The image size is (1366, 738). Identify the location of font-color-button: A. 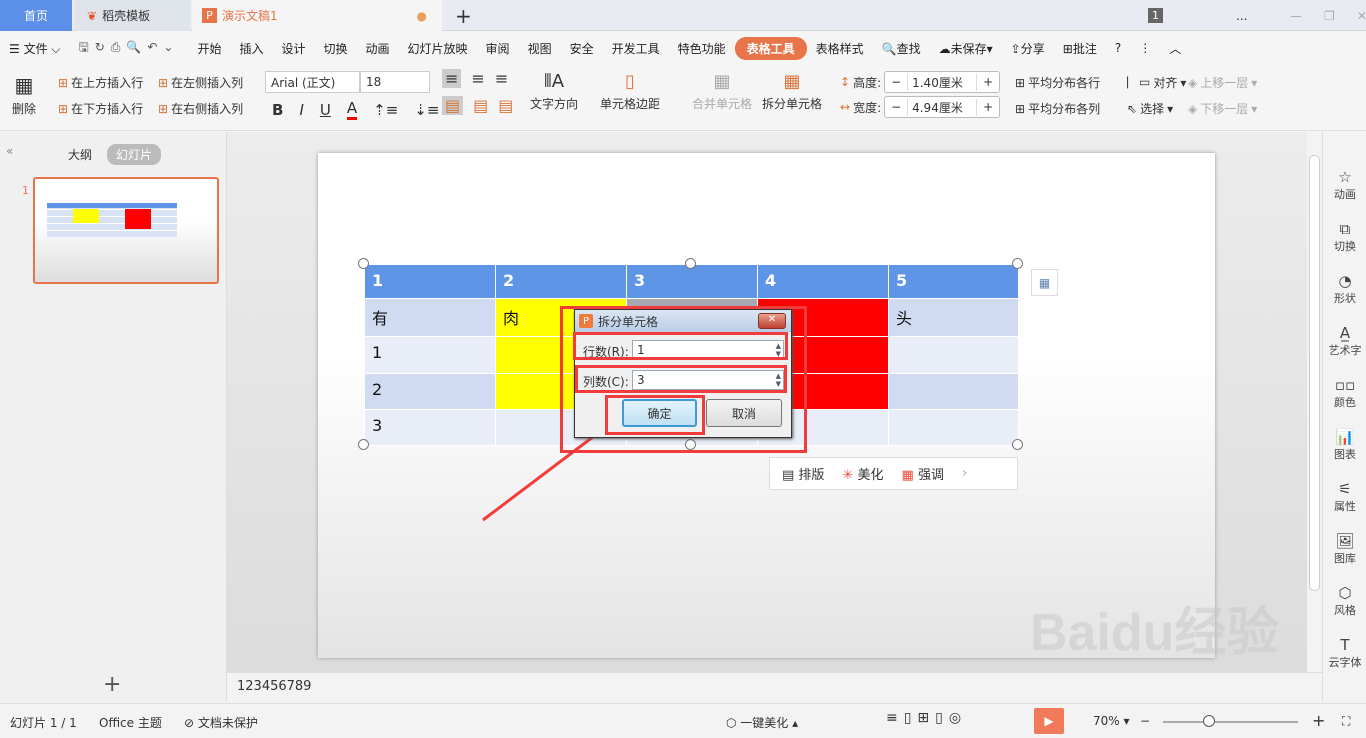
(352, 109).